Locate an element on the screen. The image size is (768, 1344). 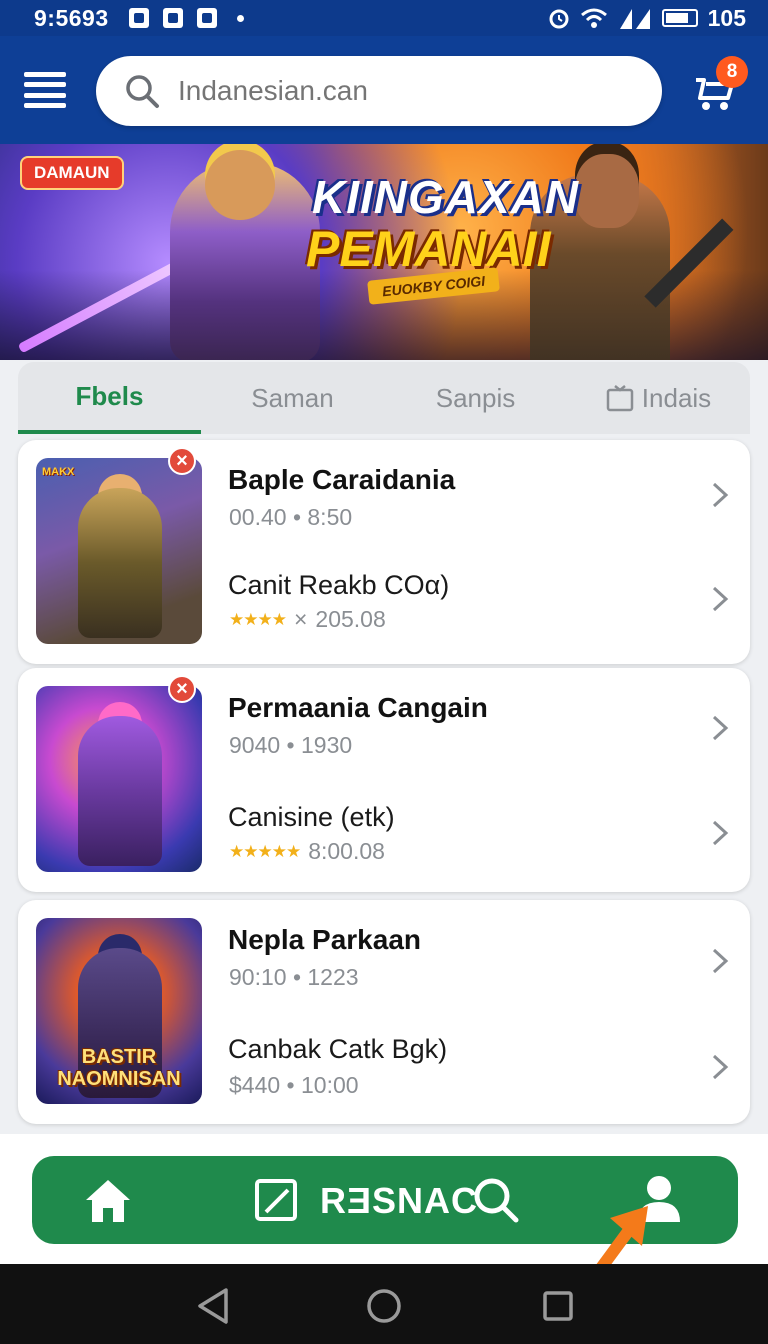
tab-sanpis: Sanpis is located at coordinates (475, 398).